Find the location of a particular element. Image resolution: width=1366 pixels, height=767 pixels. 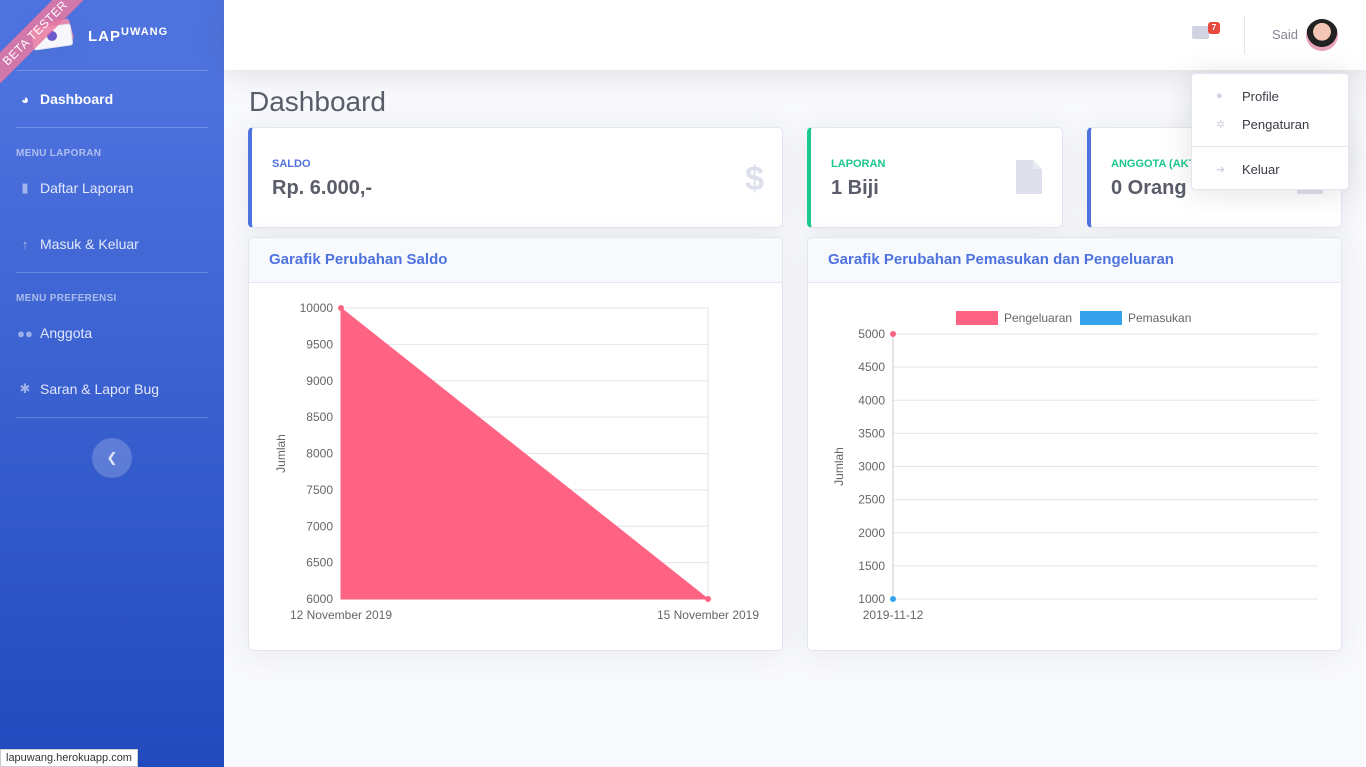

y-tick-label: 3000 is located at coordinates (871, 467).